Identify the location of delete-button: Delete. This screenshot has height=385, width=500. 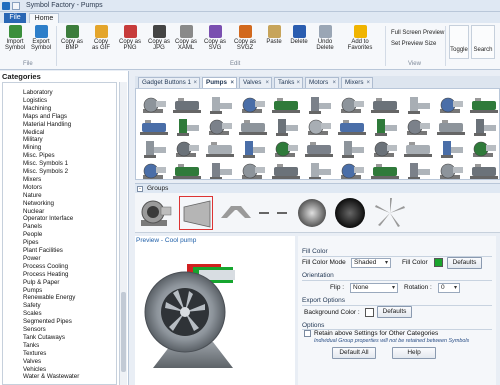
(299, 35).